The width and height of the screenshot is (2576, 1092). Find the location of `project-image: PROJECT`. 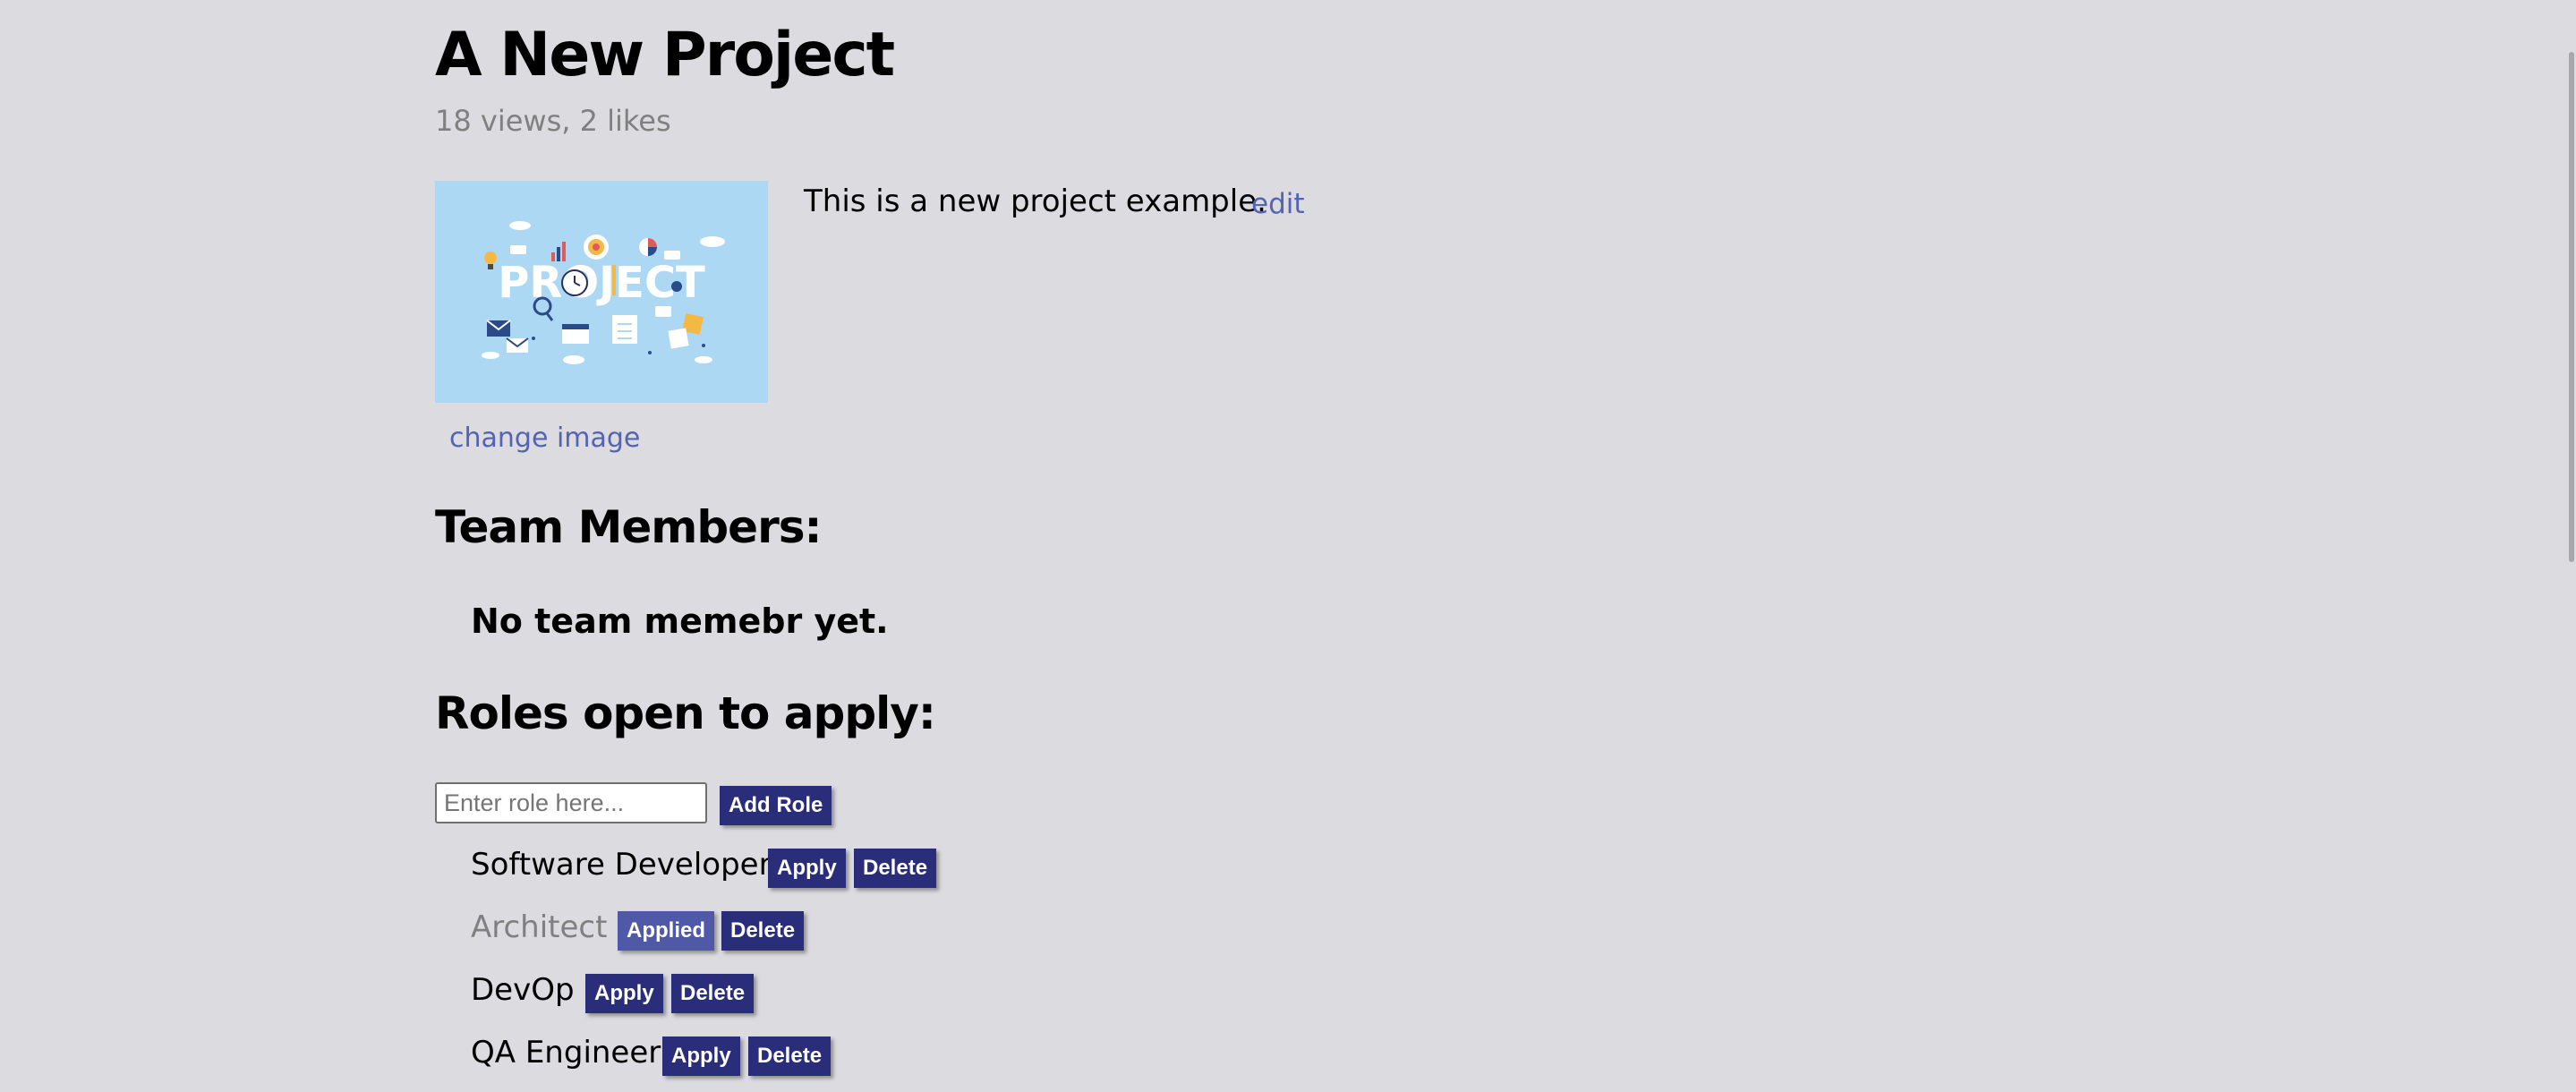

project-image: PROJECT is located at coordinates (601, 292).